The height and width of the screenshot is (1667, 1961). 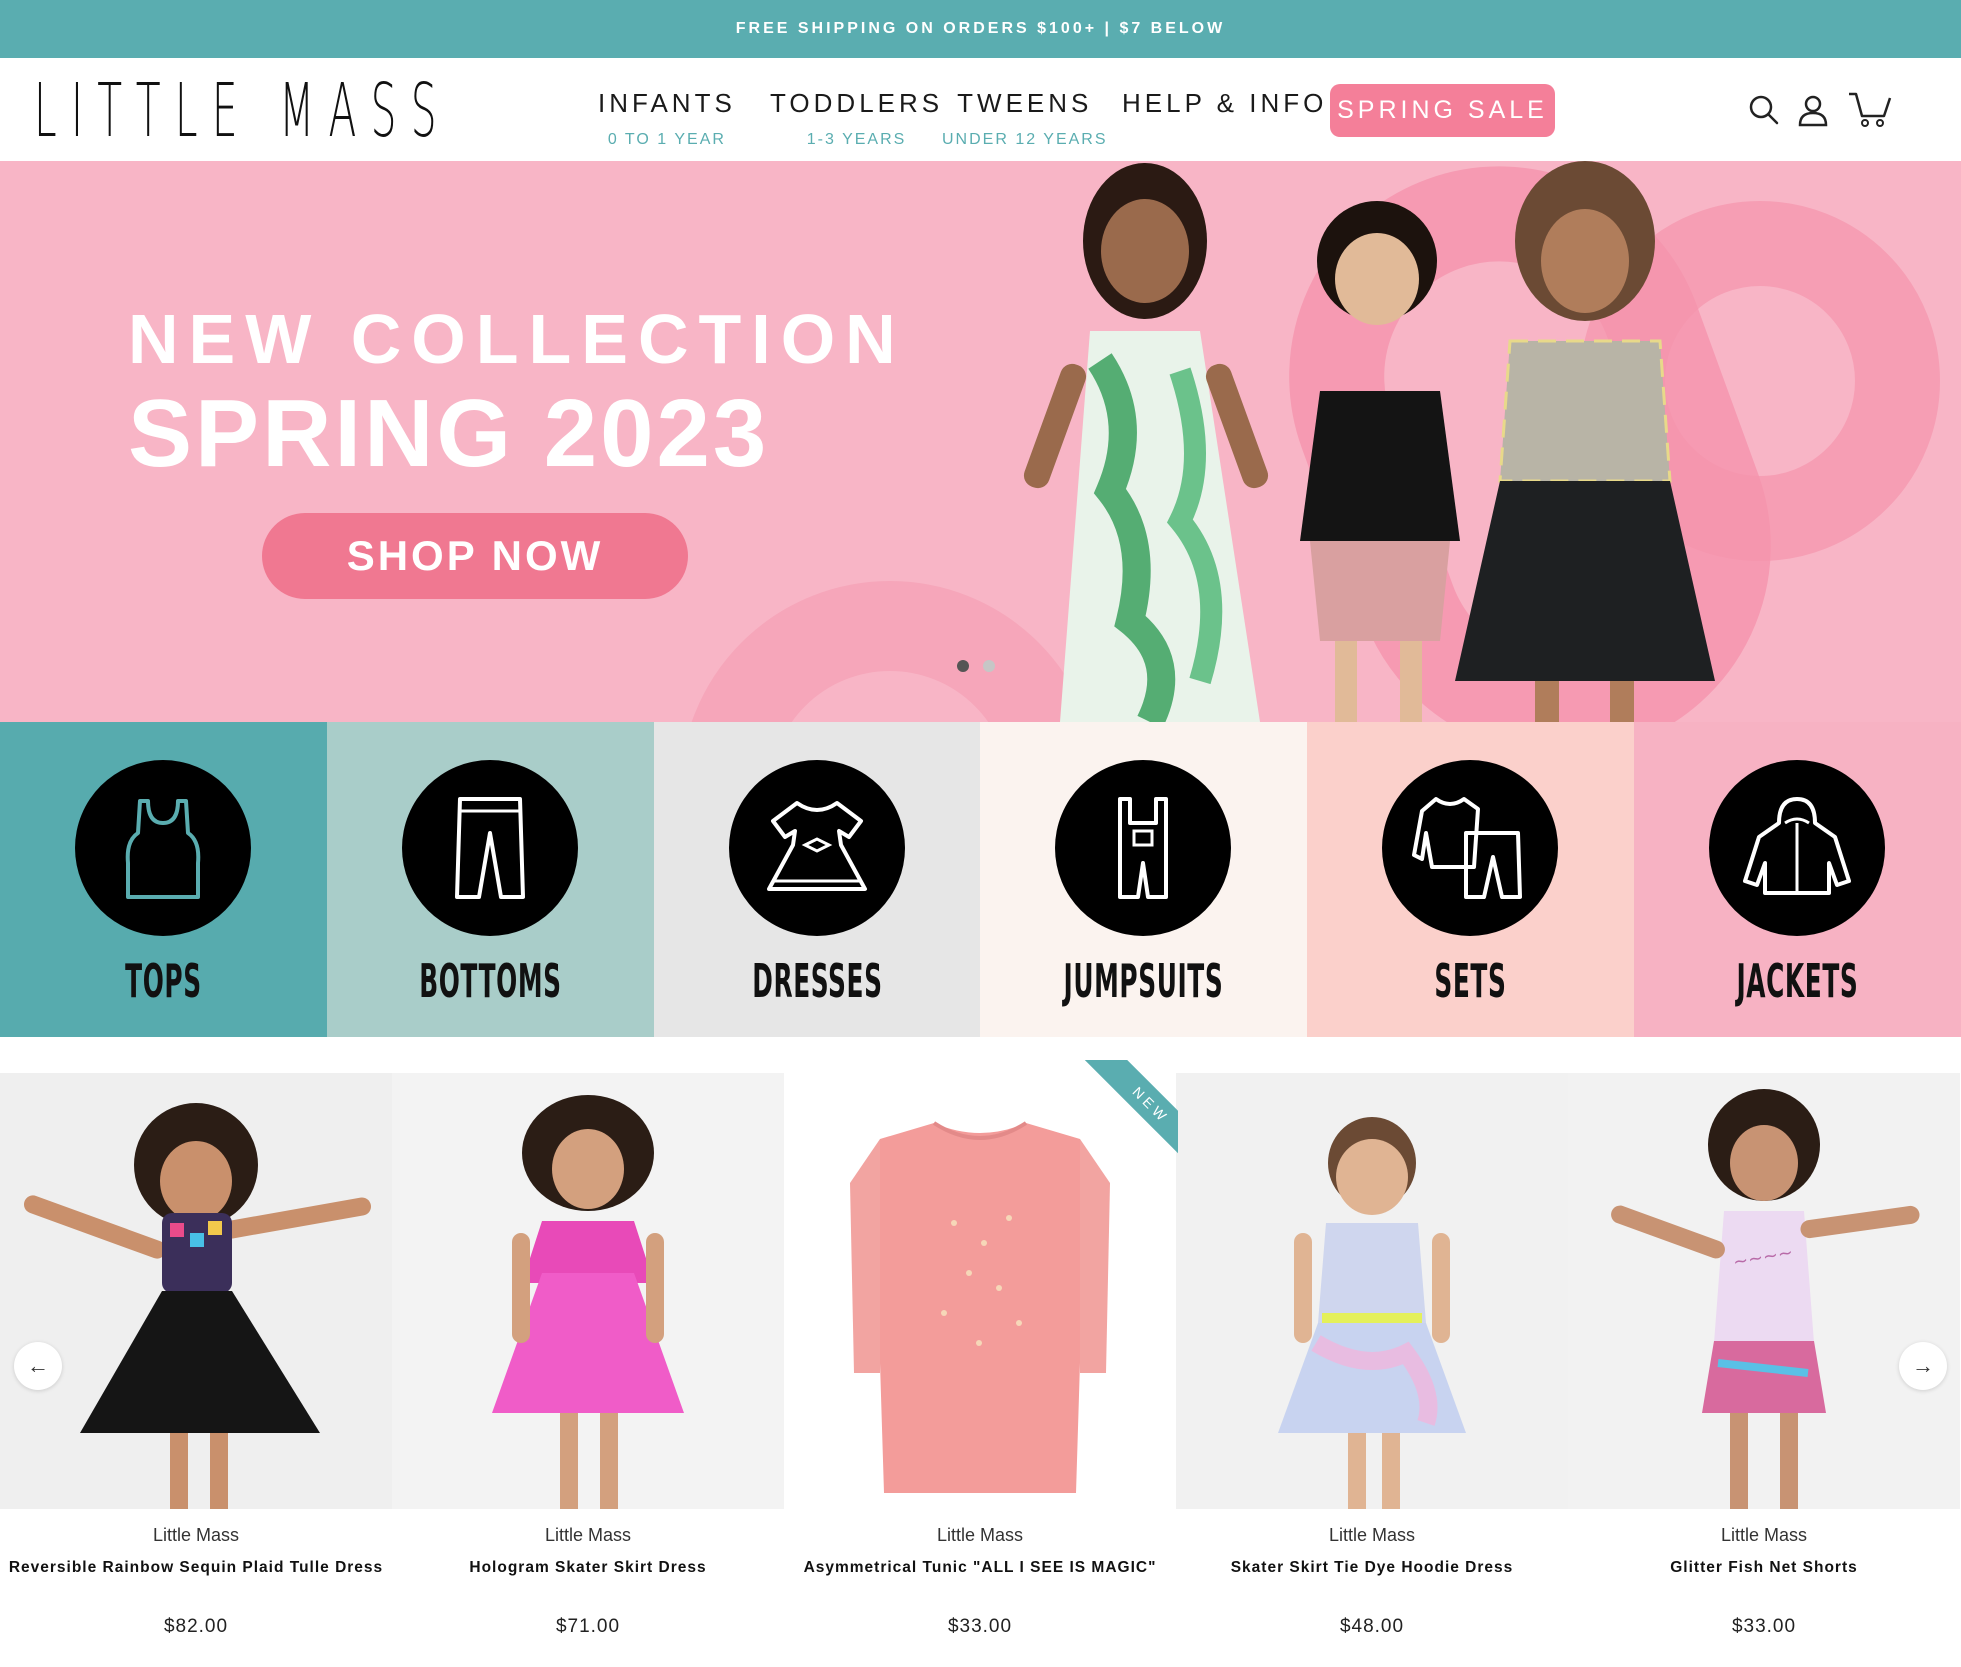 I want to click on new-badge-label: NEW, so click(x=1129, y=1113).